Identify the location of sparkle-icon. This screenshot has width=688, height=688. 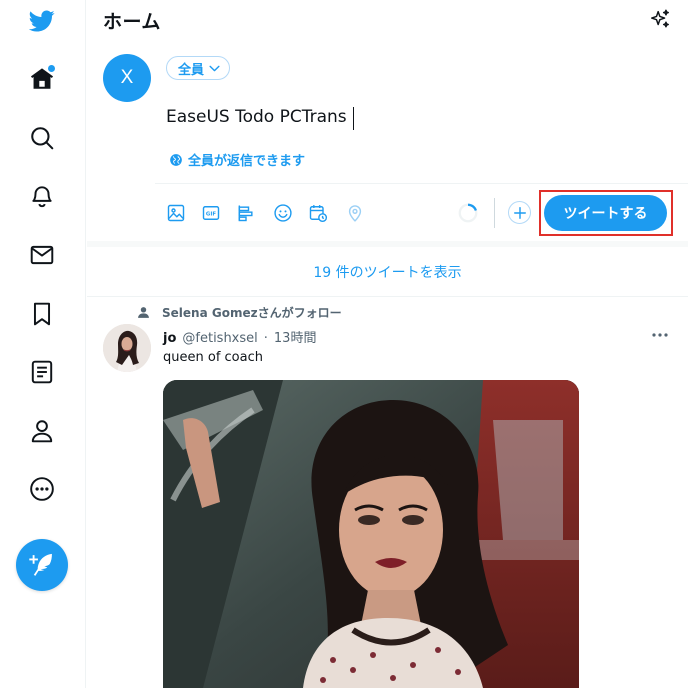
(660, 19).